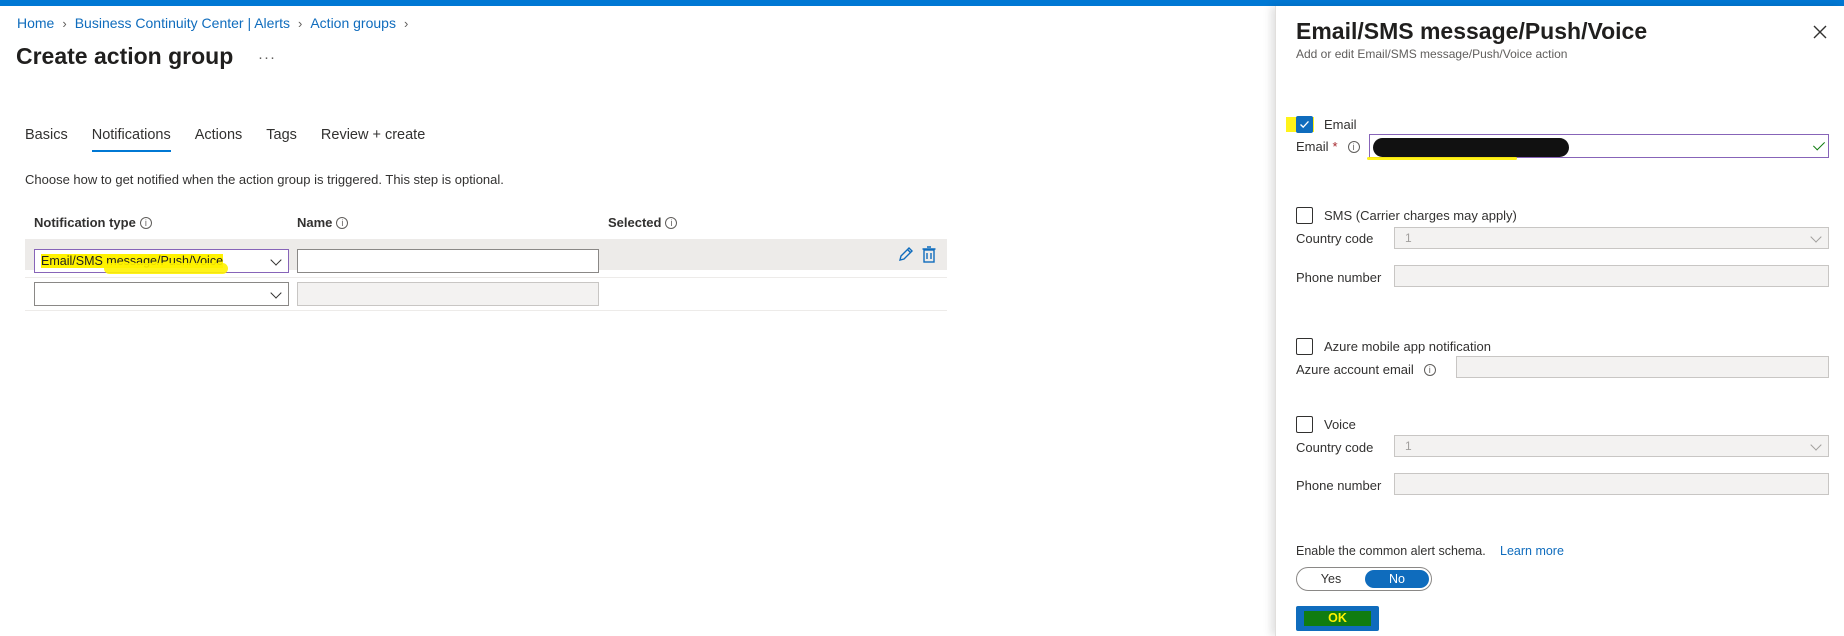 The width and height of the screenshot is (1844, 636). I want to click on voice-phone-input, so click(1611, 484).